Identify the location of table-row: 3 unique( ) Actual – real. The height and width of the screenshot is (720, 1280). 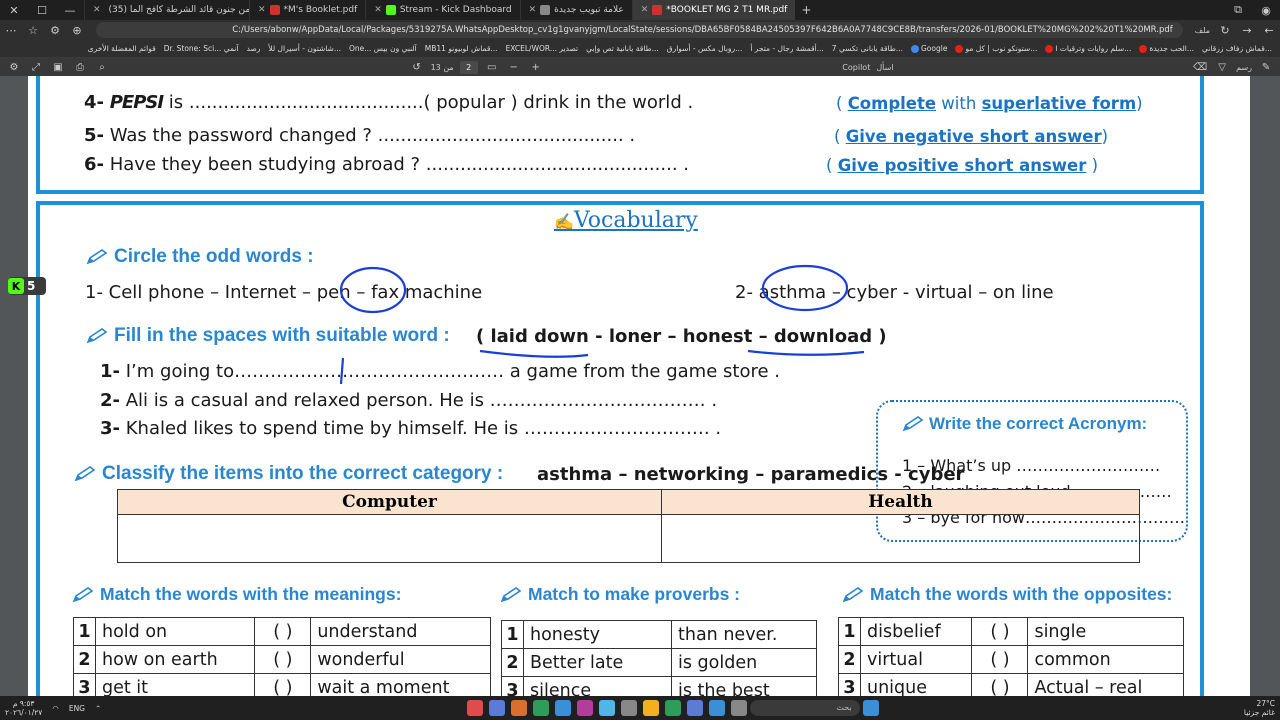
(1011, 684).